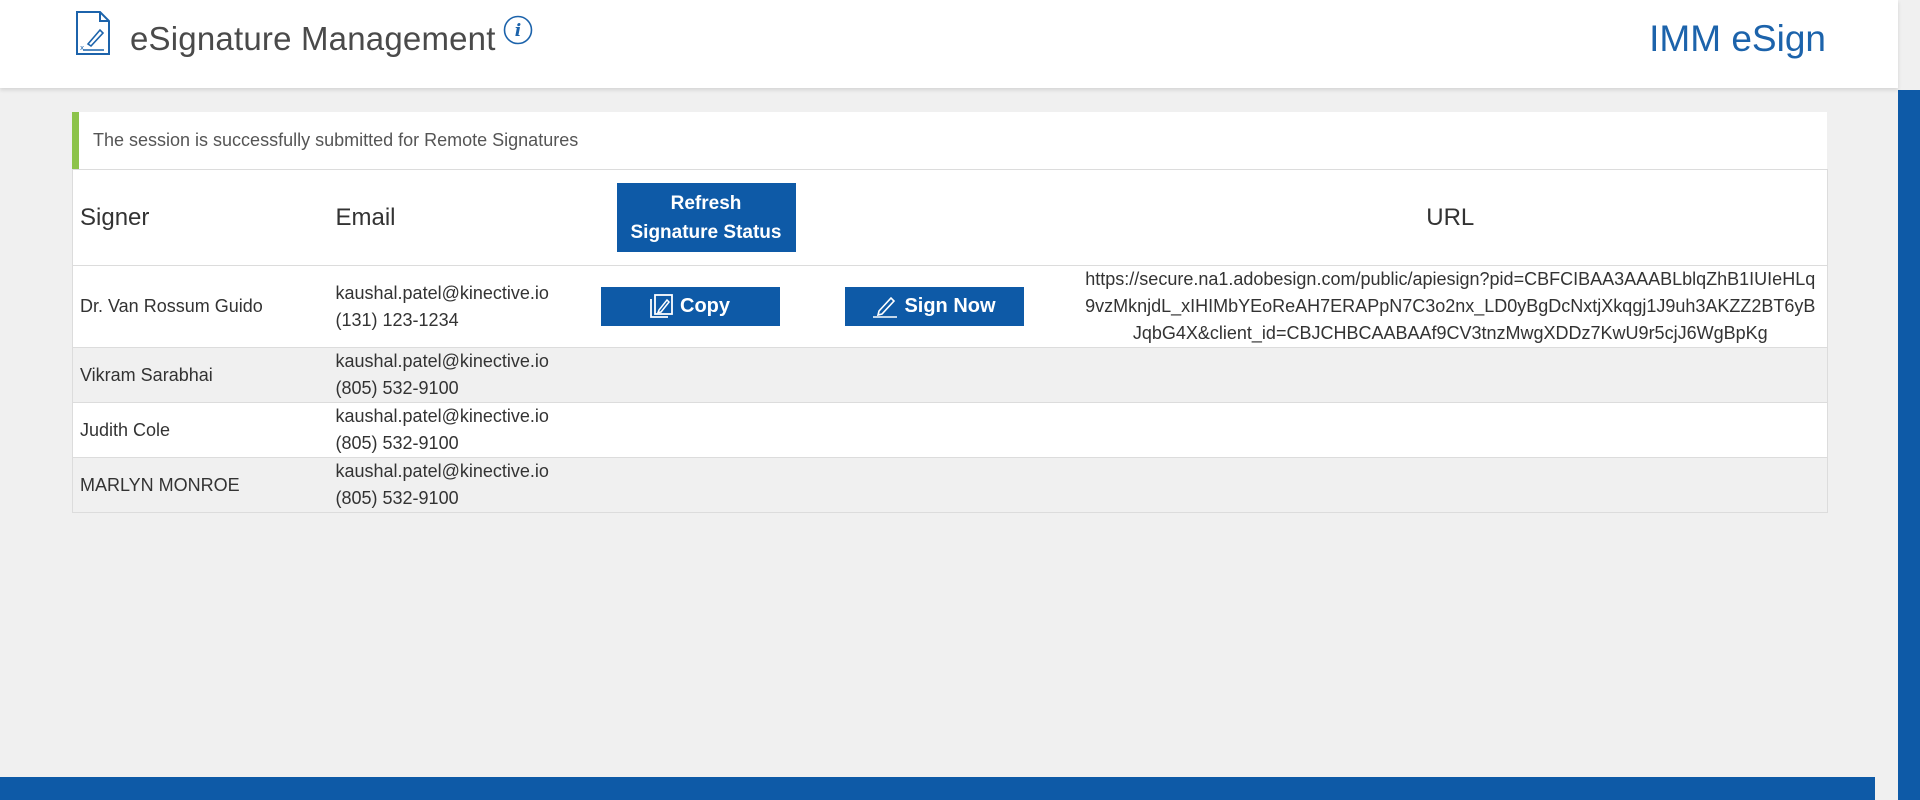 The width and height of the screenshot is (1920, 800). Describe the element at coordinates (93, 33) in the screenshot. I see `document-sign-icon: x` at that location.